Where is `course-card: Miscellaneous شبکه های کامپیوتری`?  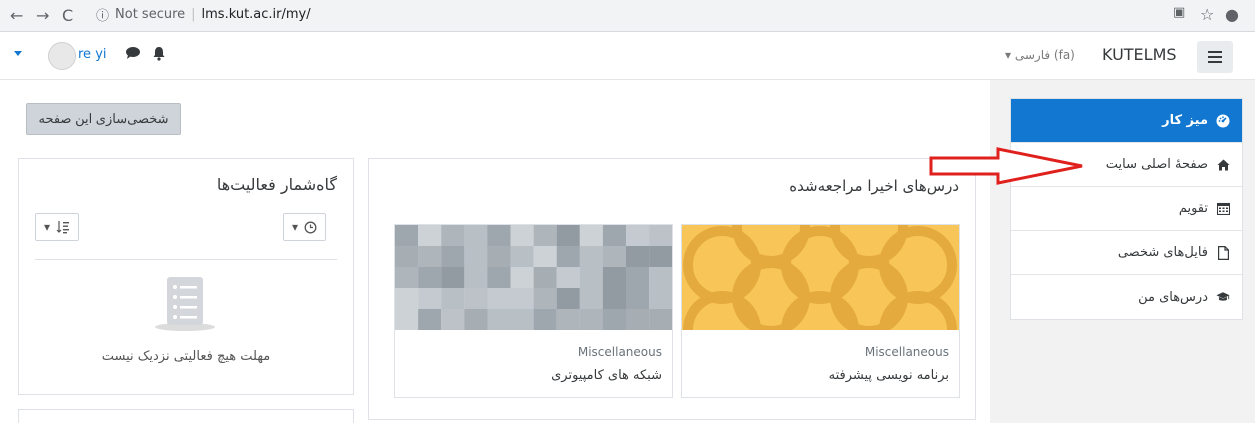
course-card: Miscellaneous شبکه های کامپیوتری is located at coordinates (533, 311).